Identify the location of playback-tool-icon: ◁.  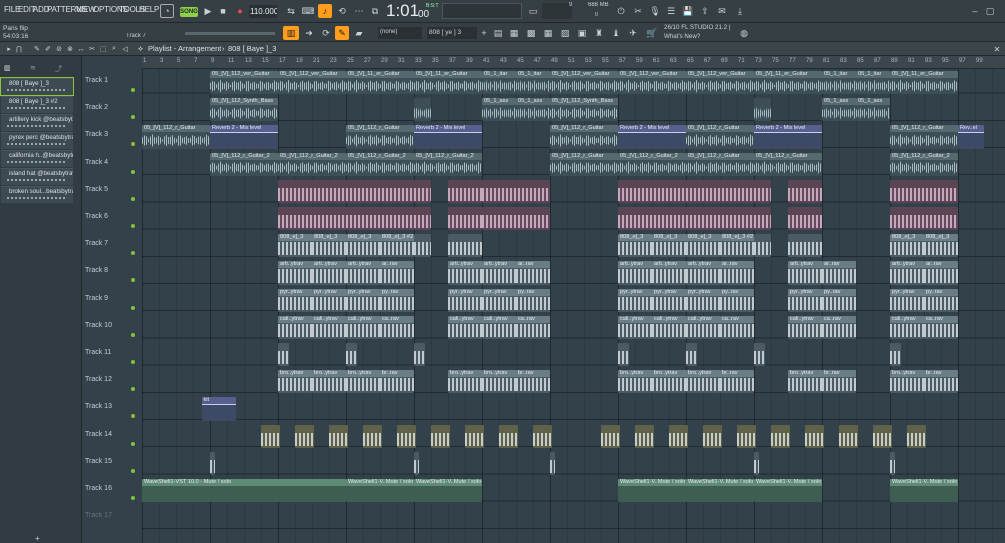
(125, 49).